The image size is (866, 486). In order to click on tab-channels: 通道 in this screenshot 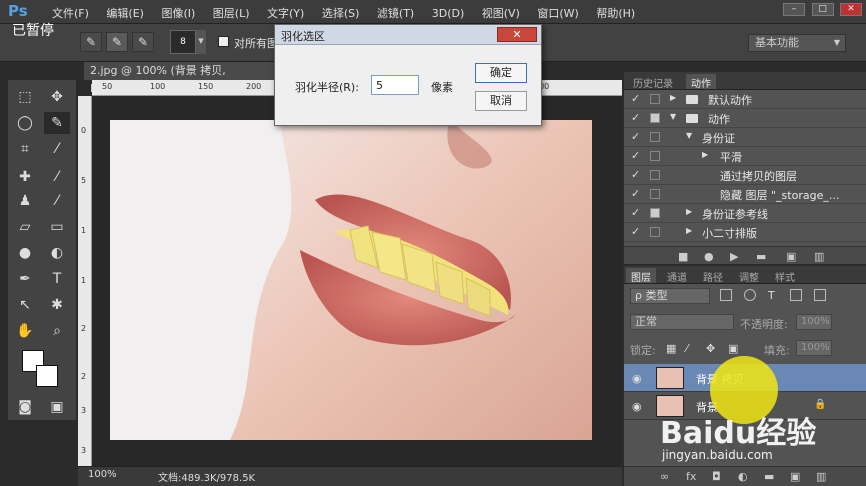, I will do `click(677, 276)`.